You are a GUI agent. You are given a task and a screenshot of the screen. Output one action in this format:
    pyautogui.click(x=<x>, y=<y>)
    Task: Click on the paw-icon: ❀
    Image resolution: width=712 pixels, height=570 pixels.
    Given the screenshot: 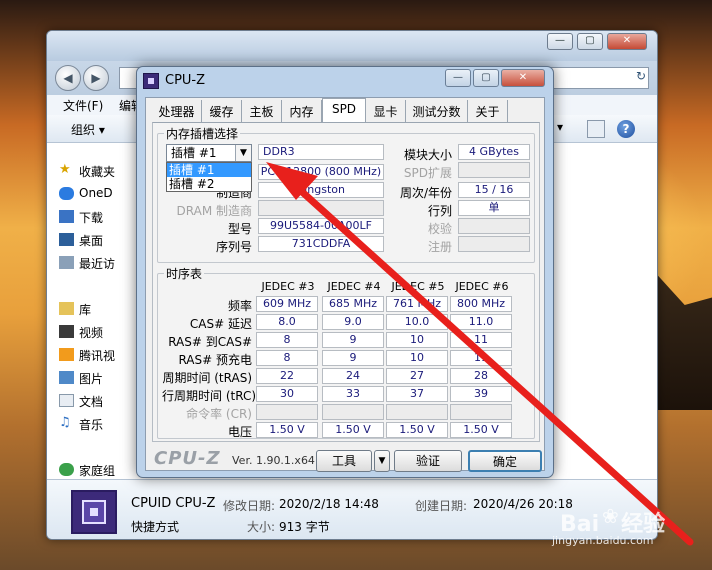 What is the action you would take?
    pyautogui.click(x=610, y=516)
    